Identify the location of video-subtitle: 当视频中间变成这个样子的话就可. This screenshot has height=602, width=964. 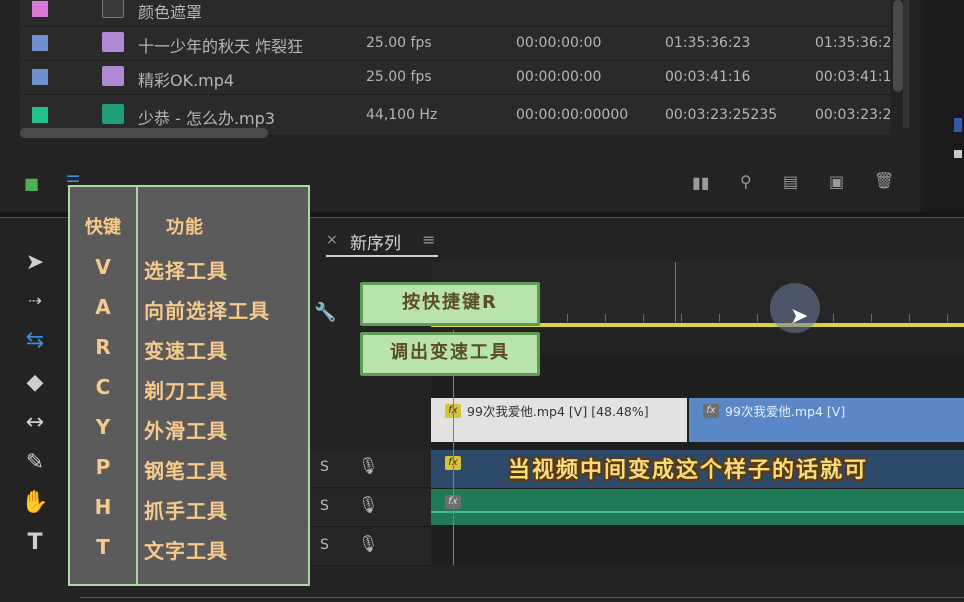
(688, 470).